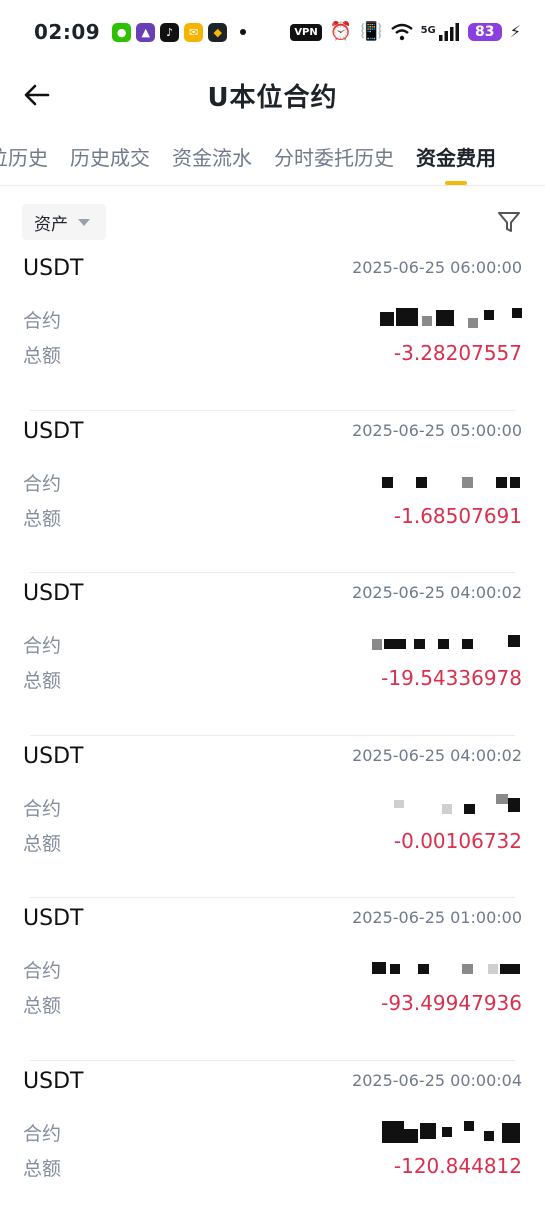 This screenshot has height=1223, width=545. What do you see at coordinates (272, 222) in the screenshot?
I see `filter-row: 资产` at bounding box center [272, 222].